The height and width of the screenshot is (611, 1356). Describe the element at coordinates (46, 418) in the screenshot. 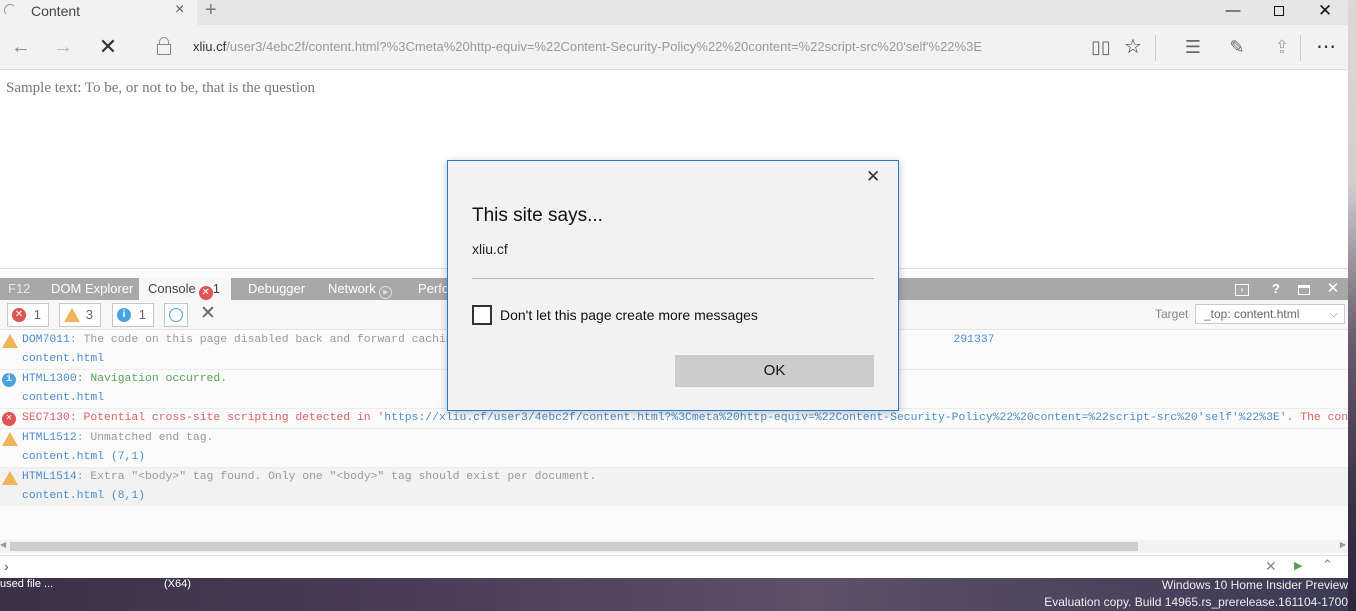

I see `message-code: SEC7130` at that location.